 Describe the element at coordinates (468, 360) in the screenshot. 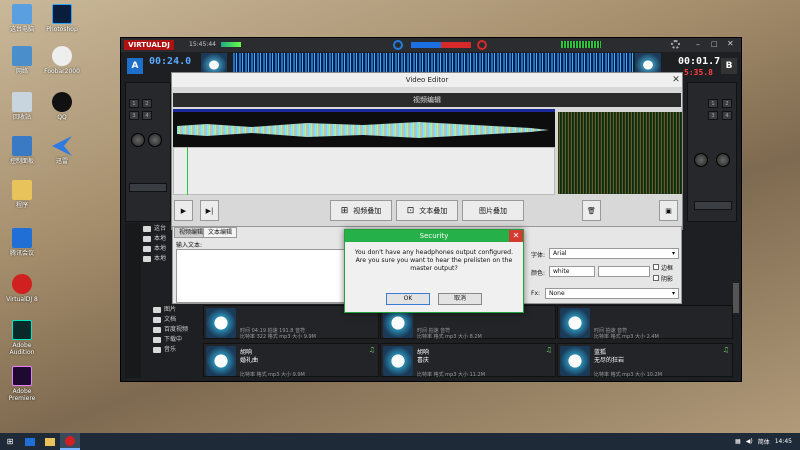

I see `track-tile: 胡响 喜庆 比特率 格式 mp3 大小 11.2M ♫` at that location.